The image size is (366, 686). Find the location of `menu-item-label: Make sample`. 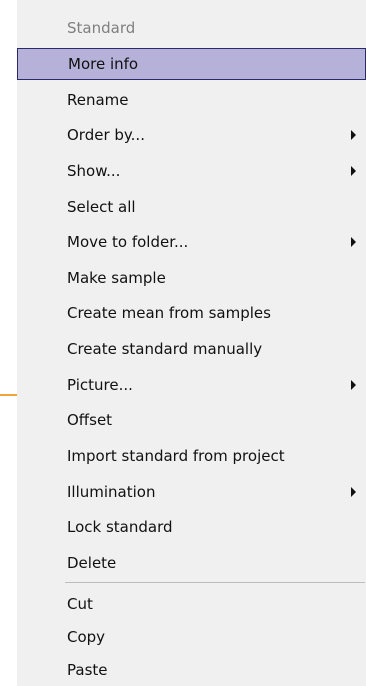

menu-item-label: Make sample is located at coordinates (116, 278).